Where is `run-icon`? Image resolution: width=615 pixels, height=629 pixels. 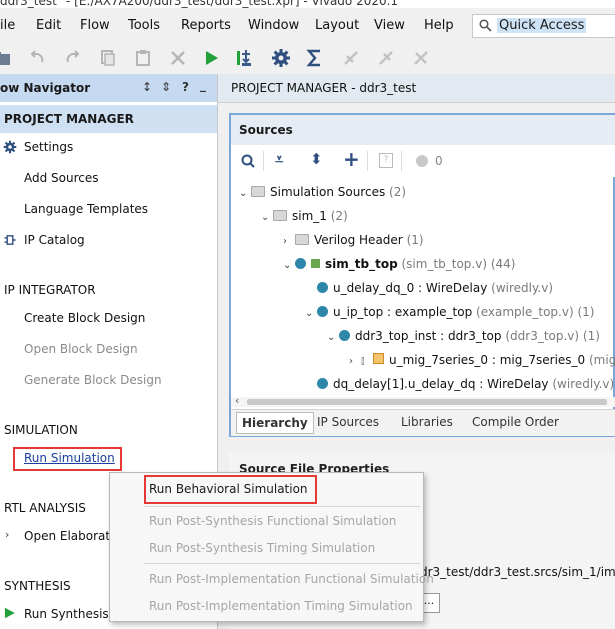
run-icon is located at coordinates (211, 58).